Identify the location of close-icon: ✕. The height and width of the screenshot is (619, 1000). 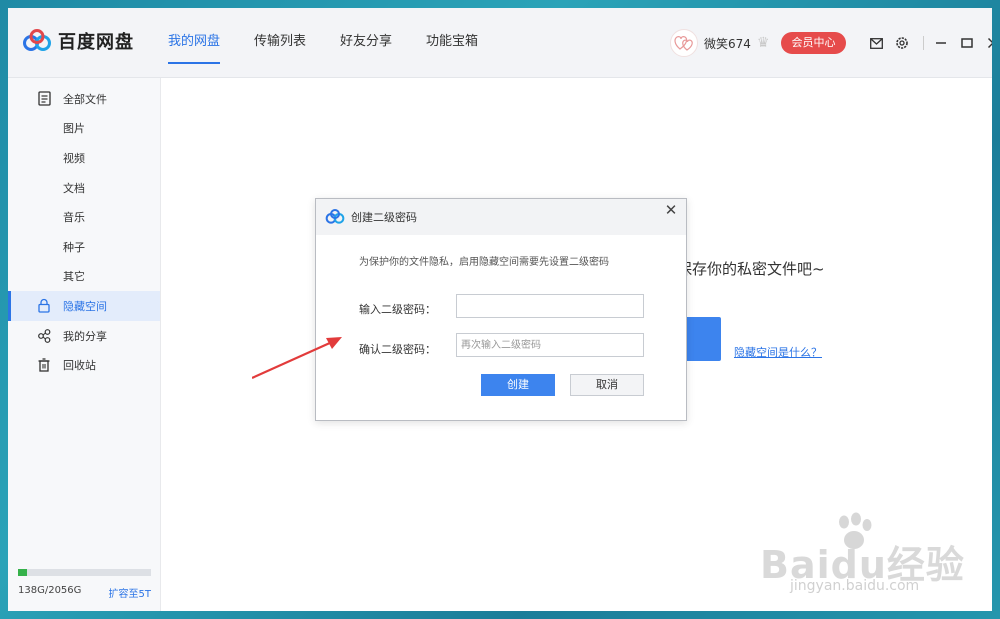
(671, 210).